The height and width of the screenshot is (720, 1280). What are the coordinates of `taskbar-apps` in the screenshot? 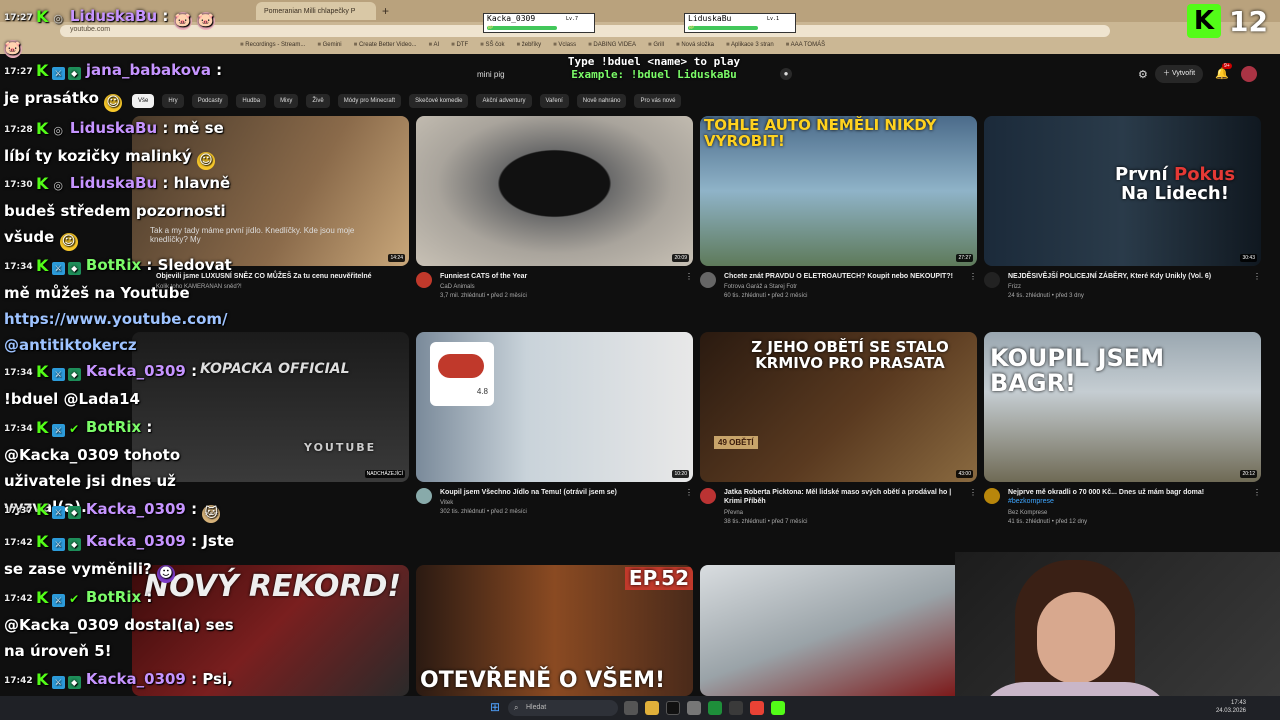 It's located at (704, 708).